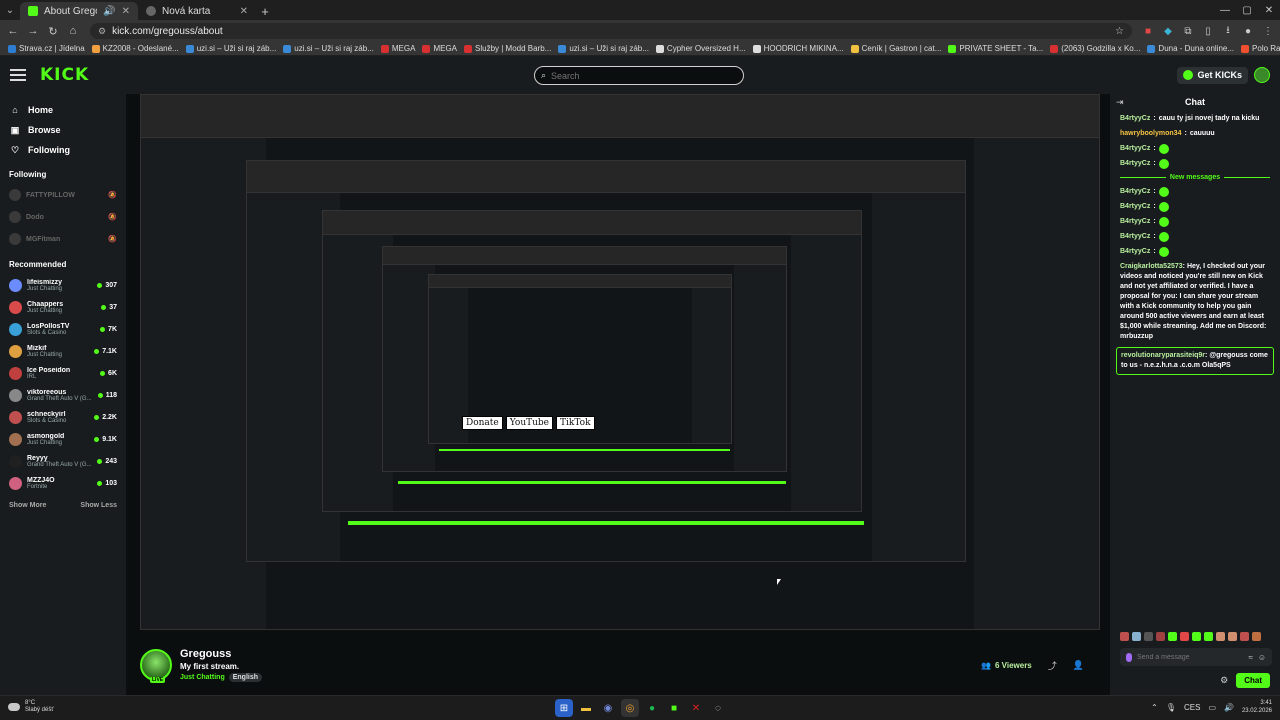  Describe the element at coordinates (1262, 75) in the screenshot. I see `user-avatar` at that location.